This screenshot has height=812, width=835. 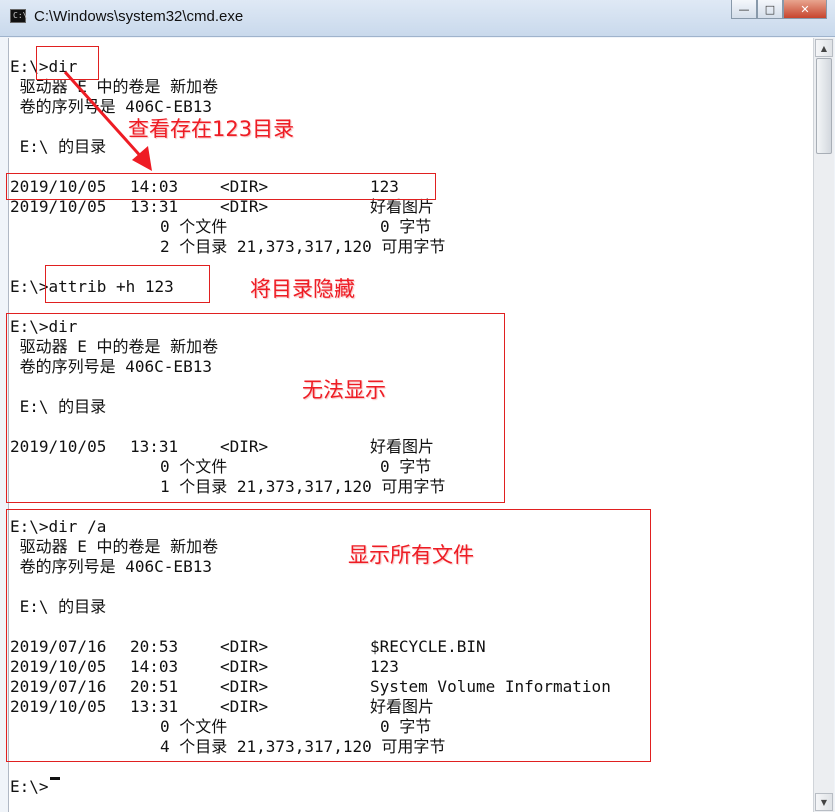 What do you see at coordinates (302, 289) in the screenshot?
I see `annotation-hide-dir: 将目录隐藏` at bounding box center [302, 289].